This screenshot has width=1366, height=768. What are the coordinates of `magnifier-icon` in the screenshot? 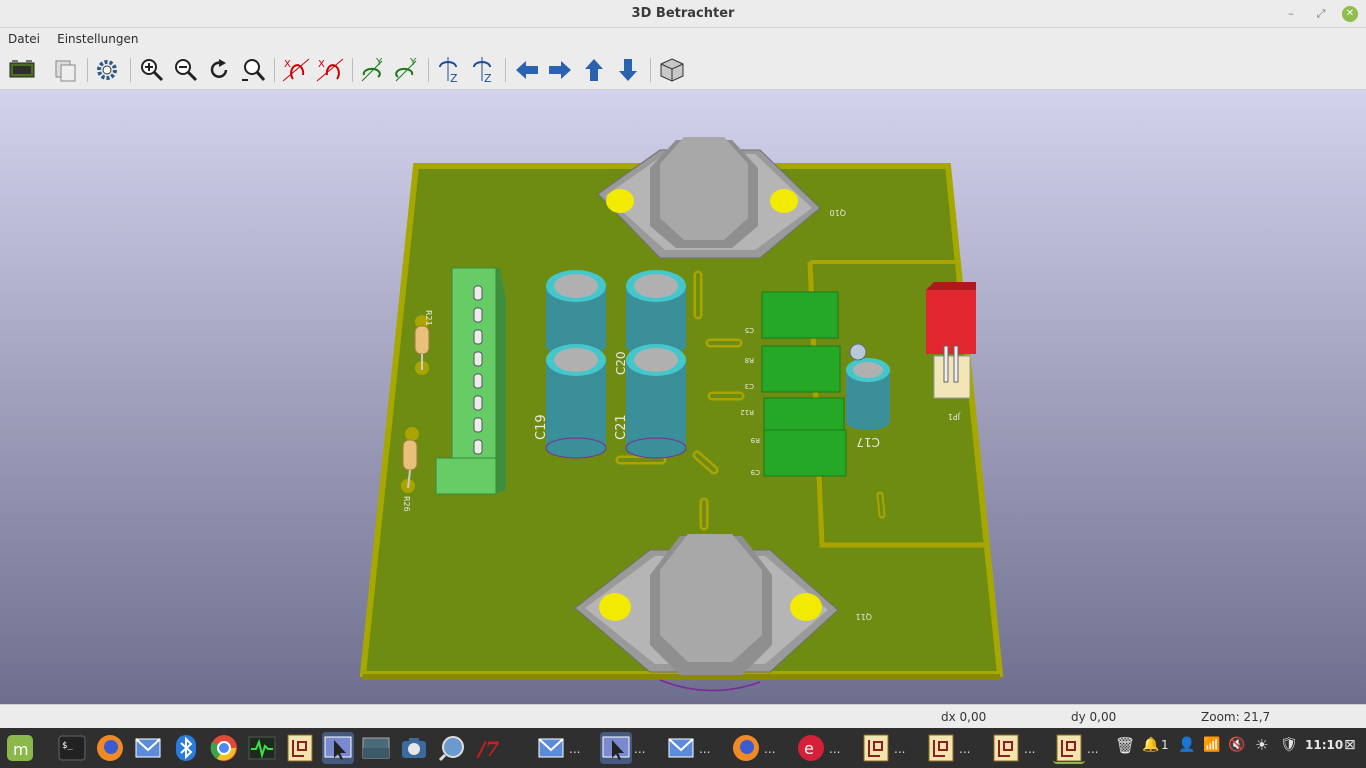 It's located at (452, 748).